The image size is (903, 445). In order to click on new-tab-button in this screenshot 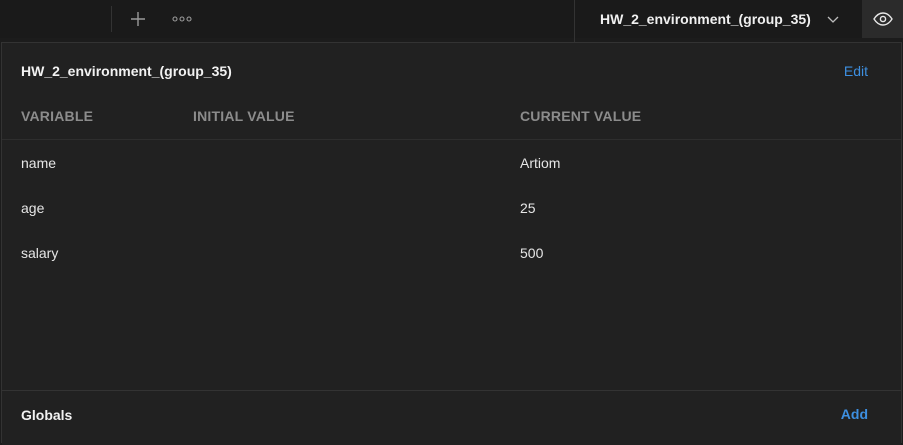, I will do `click(138, 19)`.